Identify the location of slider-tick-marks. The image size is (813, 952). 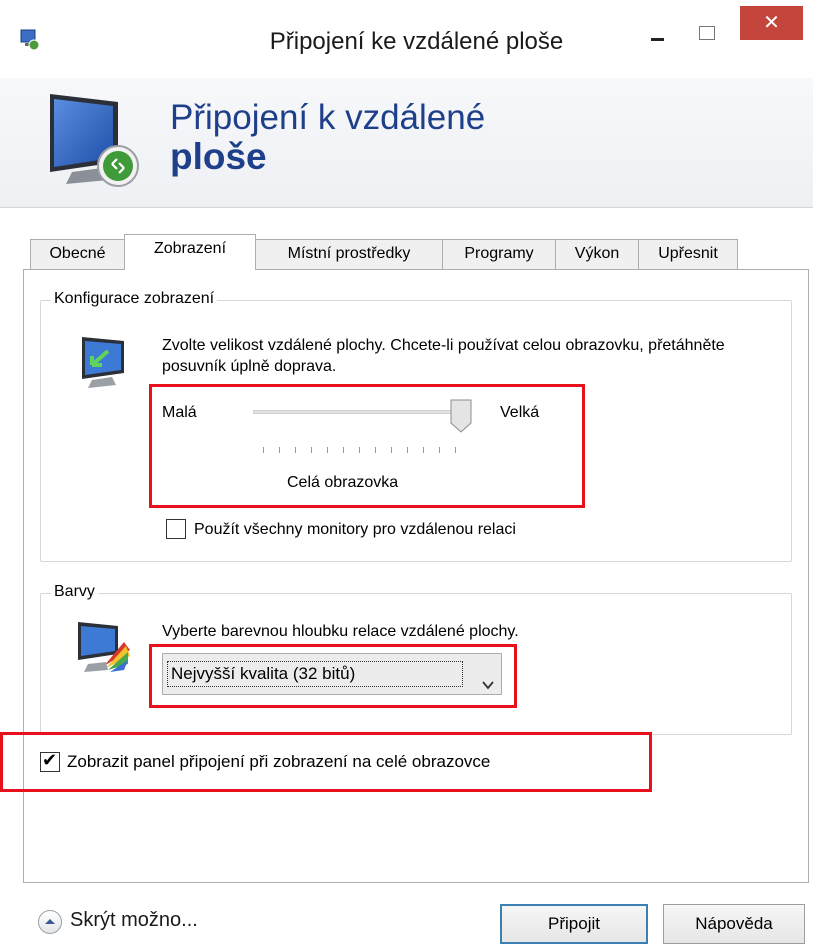
(363, 446).